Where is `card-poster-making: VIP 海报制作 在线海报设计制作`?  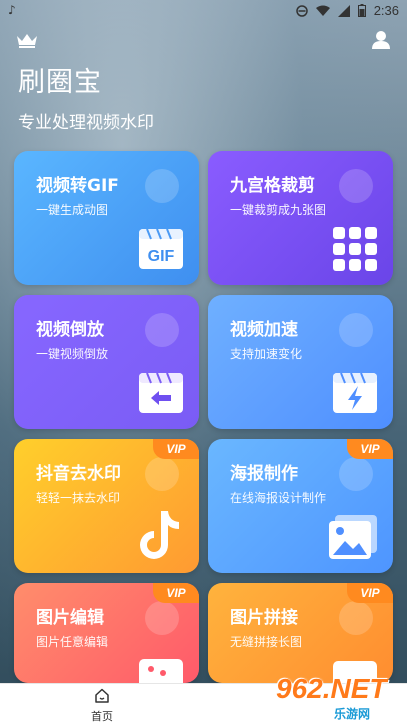 card-poster-making: VIP 海报制作 在线海报设计制作 is located at coordinates (300, 506).